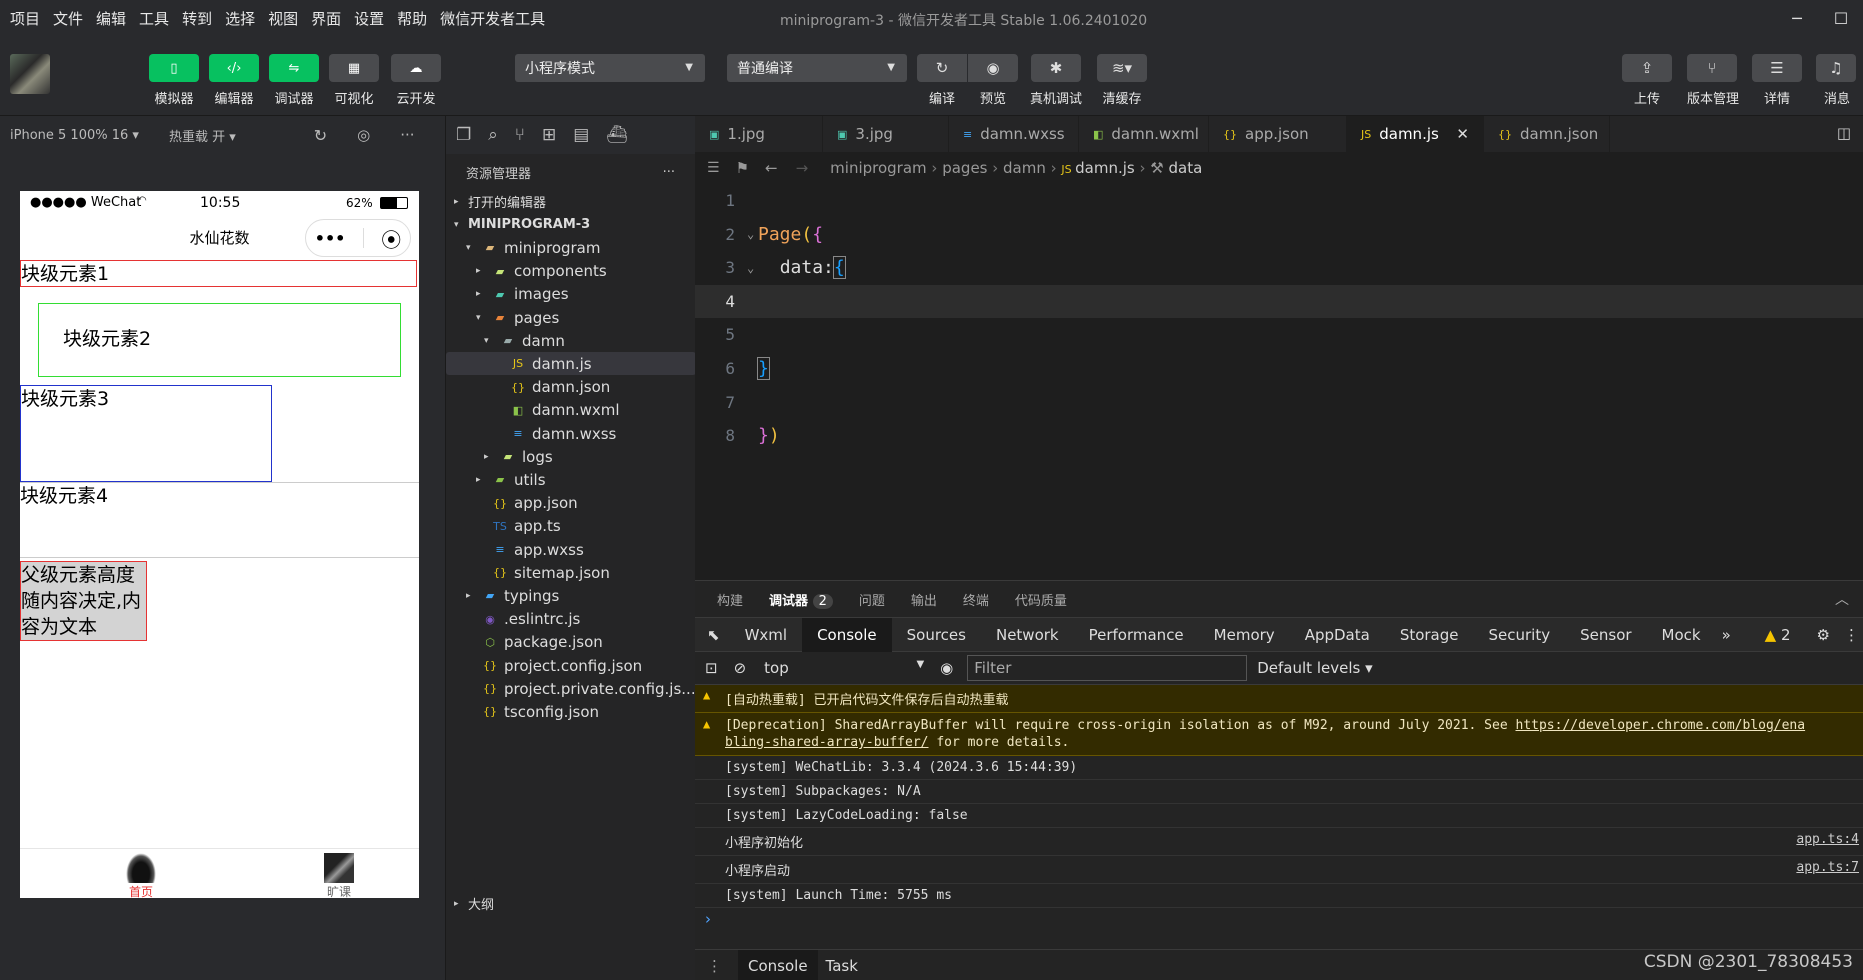  What do you see at coordinates (571, 456) in the screenshot?
I see `tree-item: ▸ ▰ logs` at bounding box center [571, 456].